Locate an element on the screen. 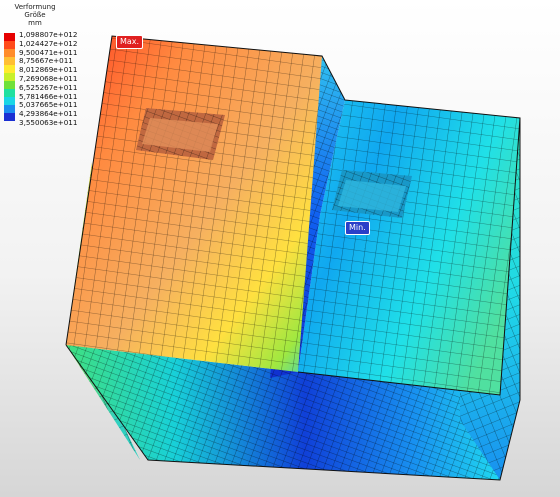 The height and width of the screenshot is (497, 560). legend-color-bar is located at coordinates (9, 77).